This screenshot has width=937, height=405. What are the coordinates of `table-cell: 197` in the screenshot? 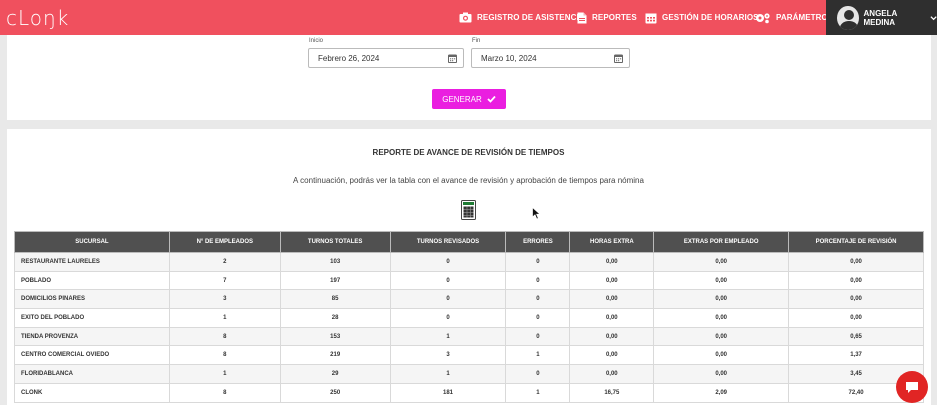 It's located at (335, 280).